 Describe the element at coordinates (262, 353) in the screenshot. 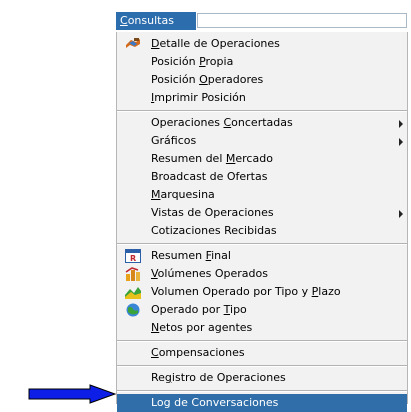

I see `menu-item-compensaciones: Compensaciones` at that location.